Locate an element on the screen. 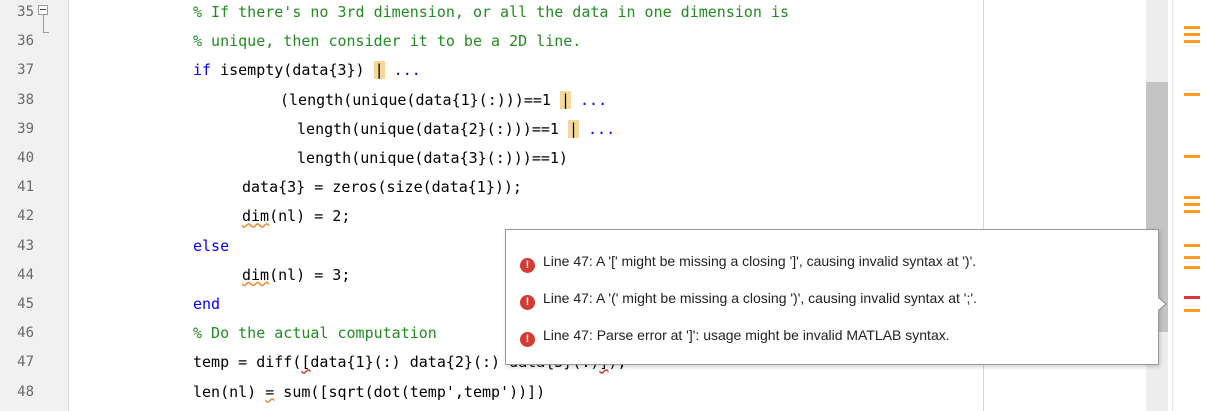 This screenshot has height=411, width=1209. code-line: length(unique(data{3}(:)))==1) is located at coordinates (428, 158).